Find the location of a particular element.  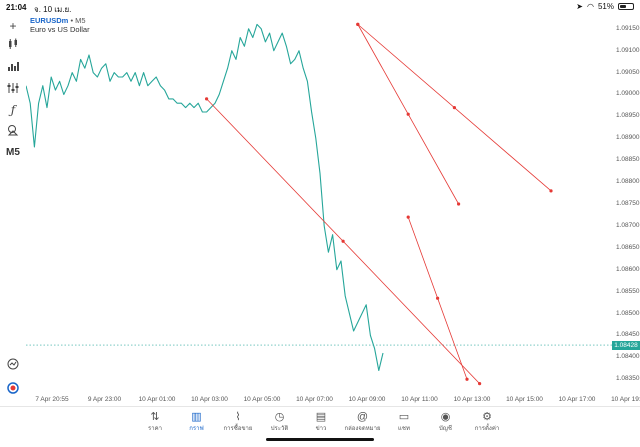

chat-icon: ▭ is located at coordinates (404, 417).